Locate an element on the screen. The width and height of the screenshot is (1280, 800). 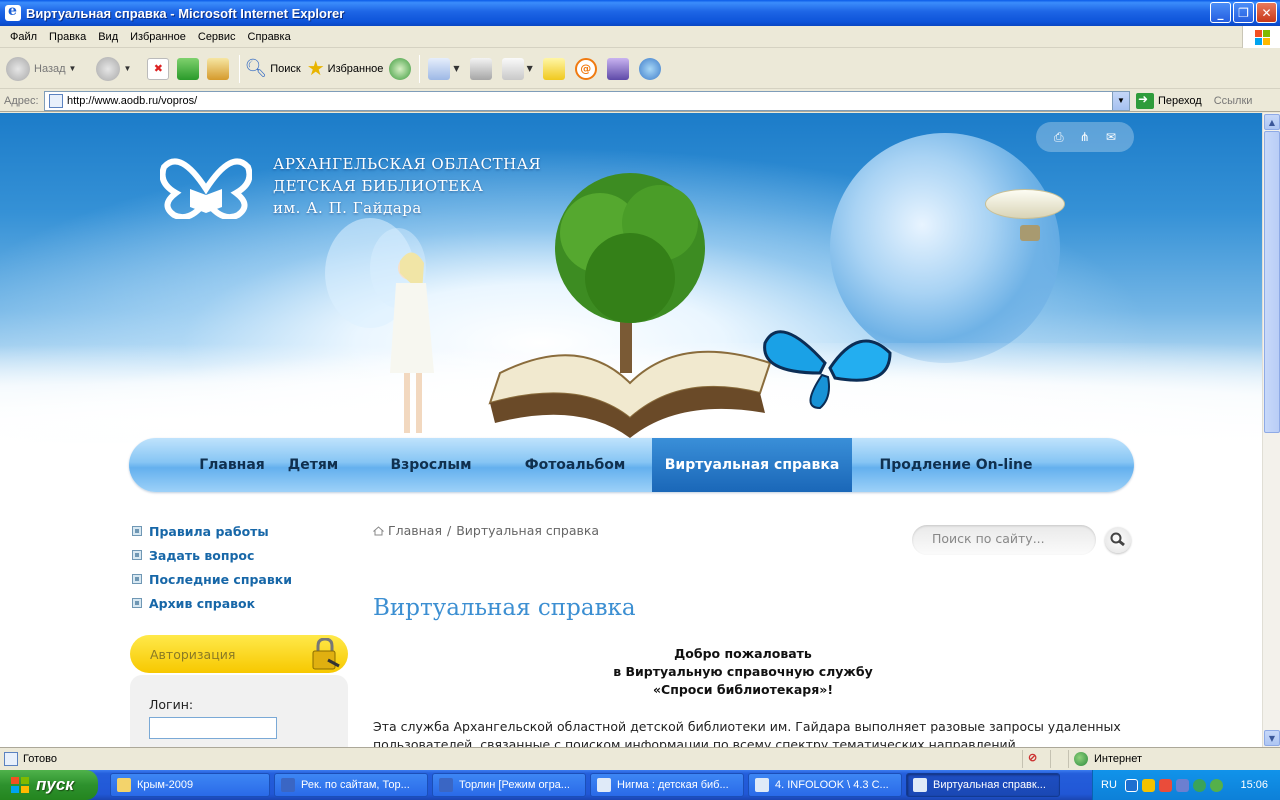
search-button: 🔍︎ Поиск is located at coordinates (272, 68).